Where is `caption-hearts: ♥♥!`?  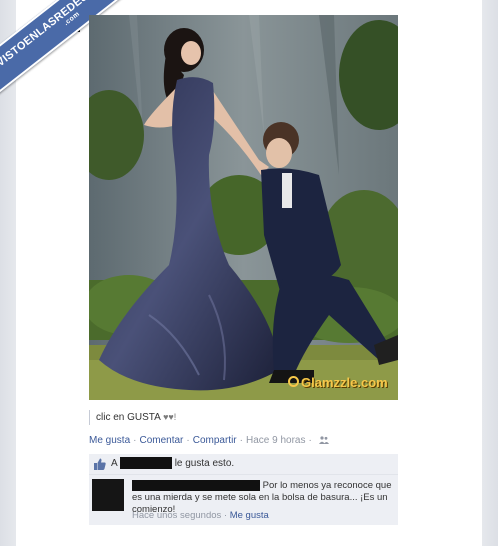 caption-hearts: ♥♥! is located at coordinates (170, 417).